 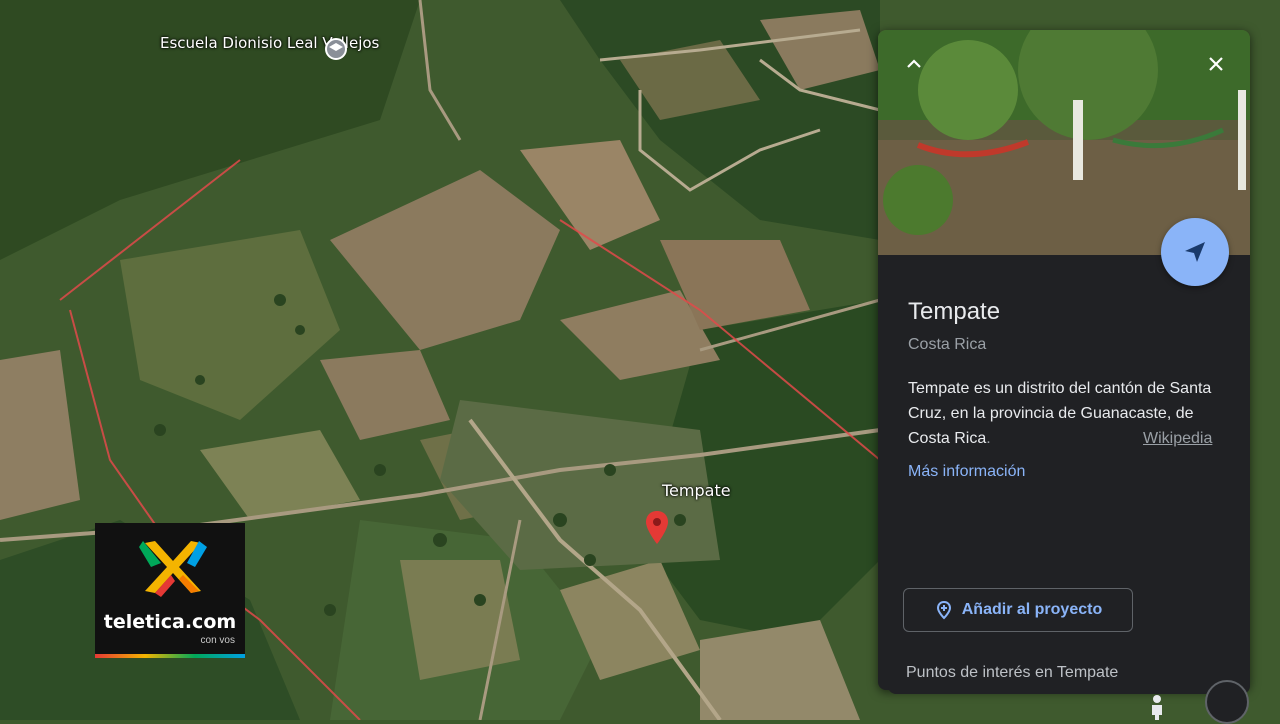 I want to click on pegman-icon, so click(x=1157, y=706).